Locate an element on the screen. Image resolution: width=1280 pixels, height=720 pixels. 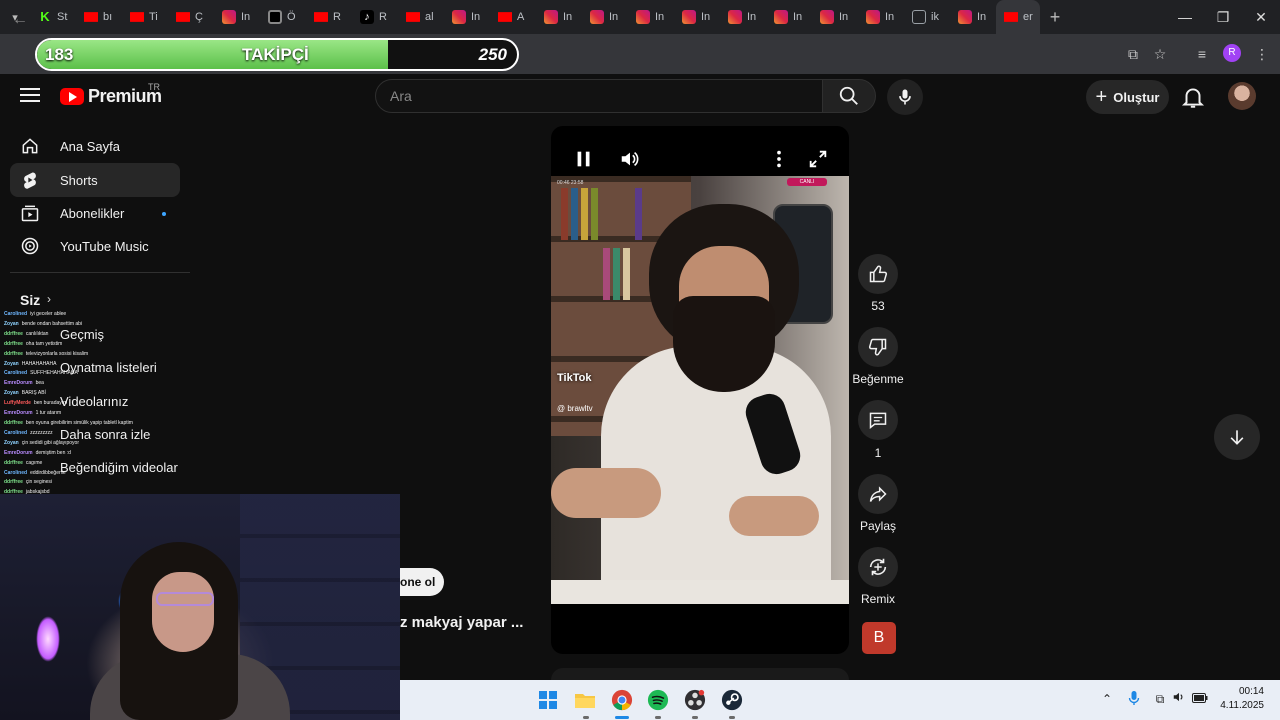
sidebar-item-home: Ana Sayfa is located at coordinates (95, 146).